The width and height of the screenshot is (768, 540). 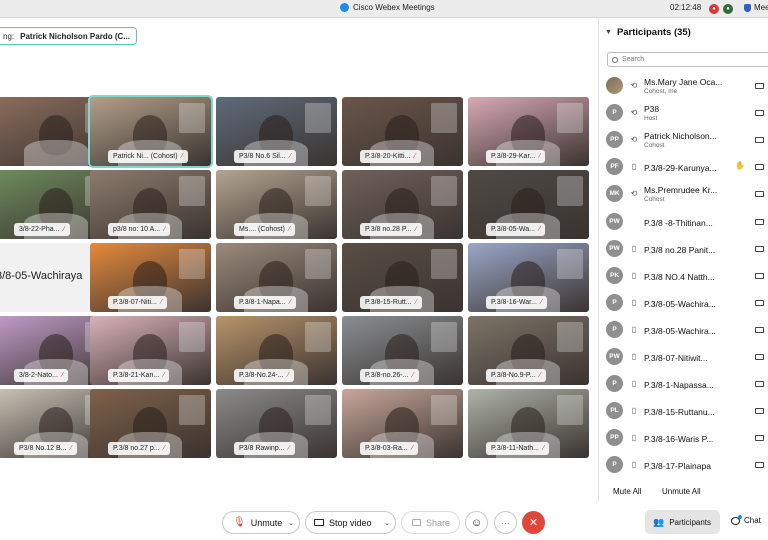 What do you see at coordinates (528, 131) in the screenshot?
I see `video-tile: P.3/8-29-Kar... ⁄` at bounding box center [528, 131].